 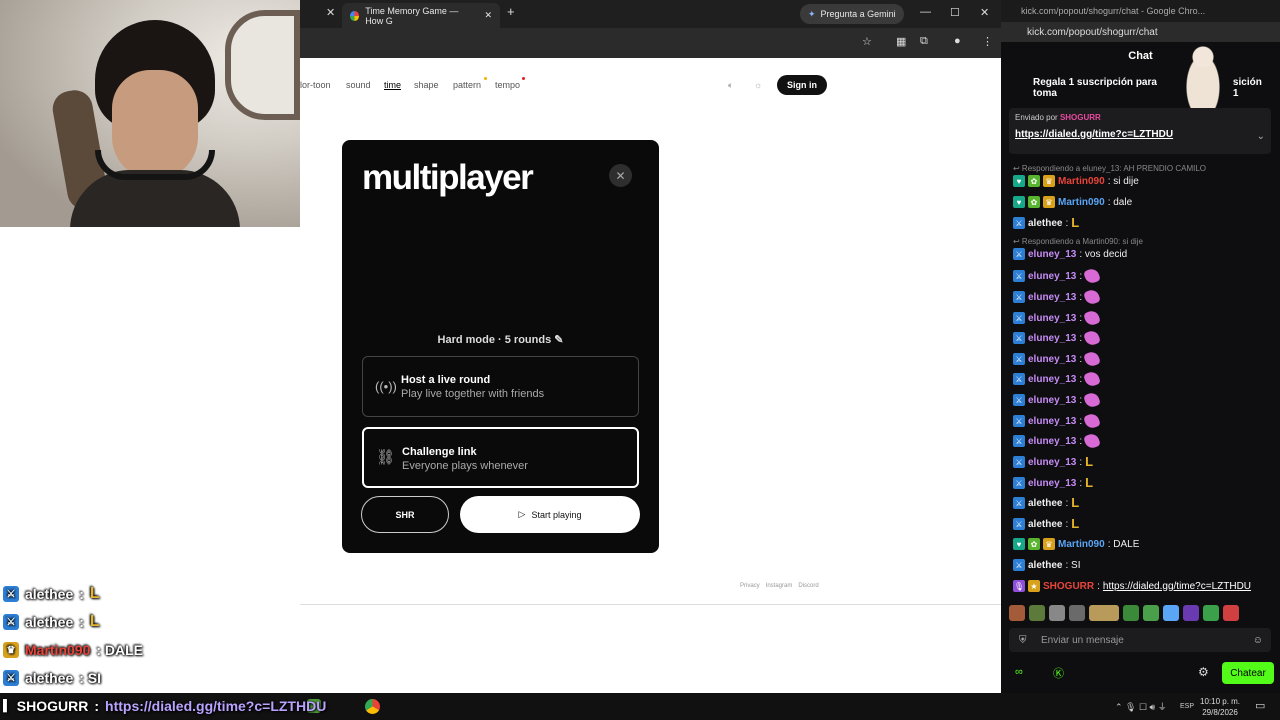 I want to click on menu-icon: ⋮, so click(x=987, y=41).